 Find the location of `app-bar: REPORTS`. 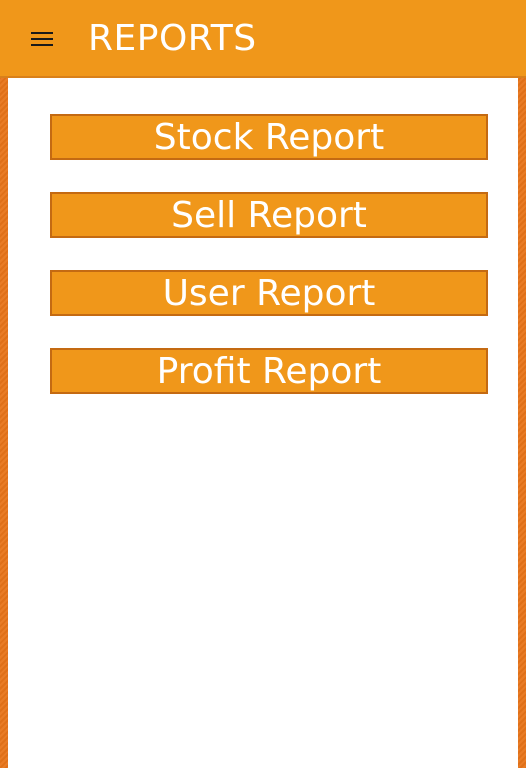

app-bar: REPORTS is located at coordinates (263, 39).